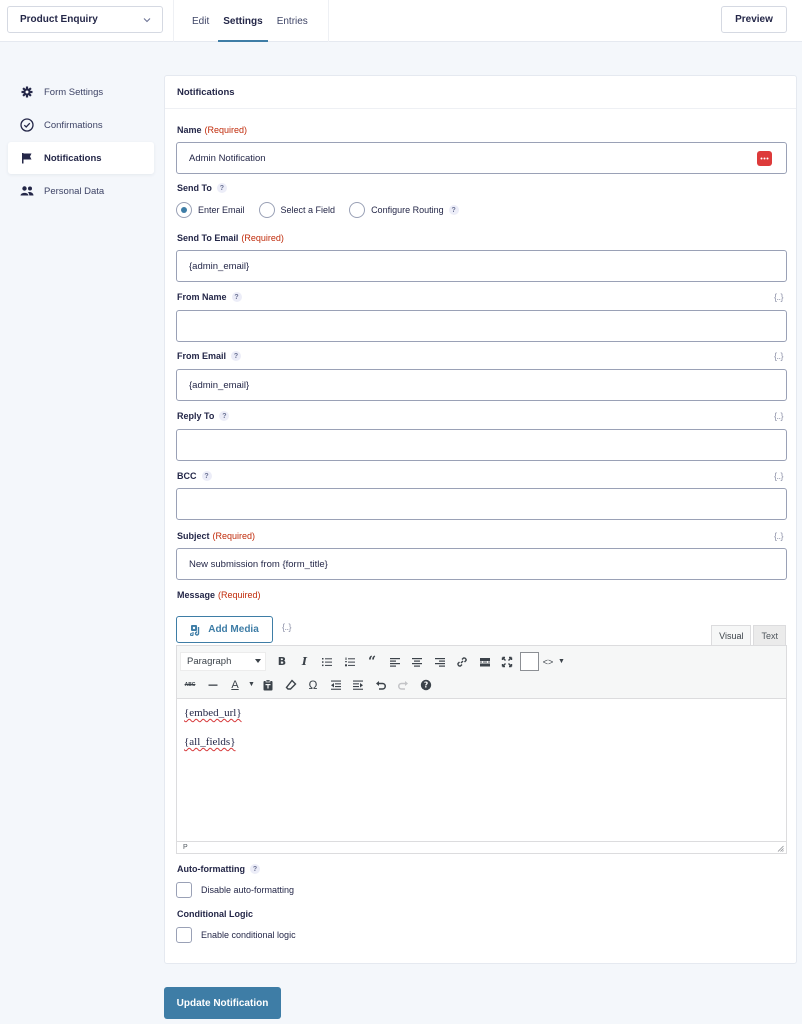  I want to click on add-media-label: Add Media, so click(233, 629).